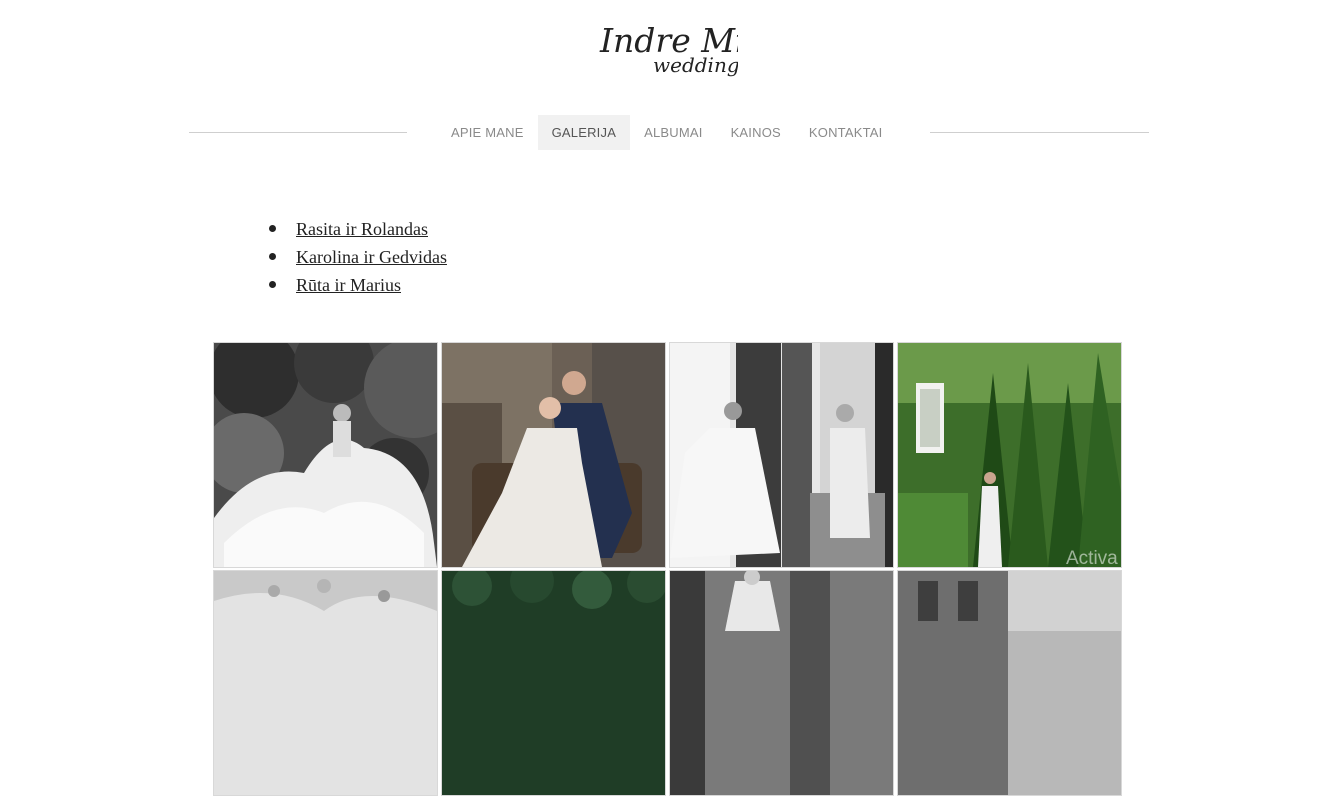 The height and width of the screenshot is (796, 1340). I want to click on nav-item-galerija: GALERIJA, so click(584, 132).